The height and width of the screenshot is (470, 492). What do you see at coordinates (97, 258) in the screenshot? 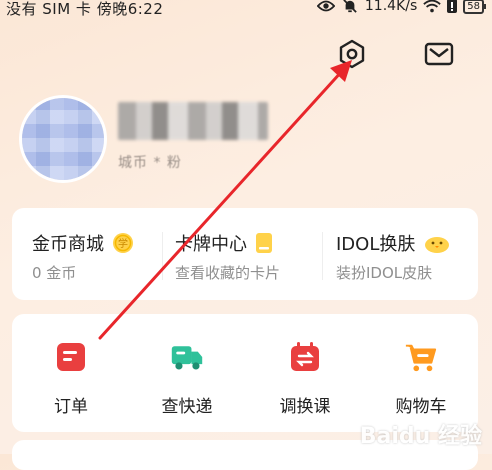
I see `gold-mall-entry: 金币商城 学 0 金币` at bounding box center [97, 258].